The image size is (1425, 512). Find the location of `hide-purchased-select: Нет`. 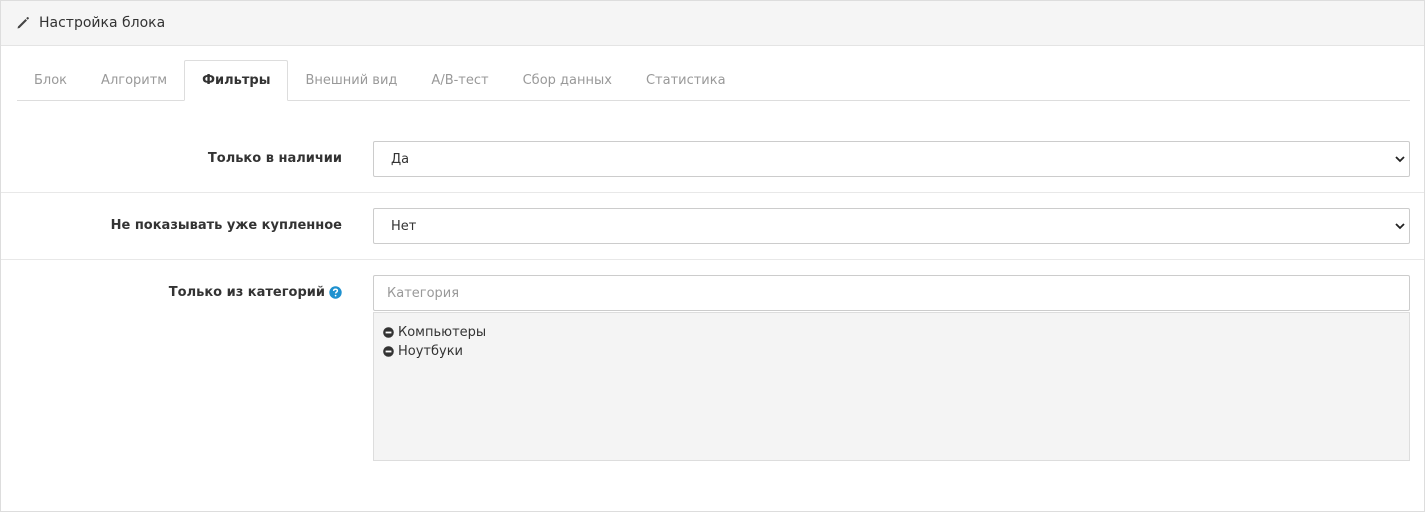

hide-purchased-select: Нет is located at coordinates (891, 226).